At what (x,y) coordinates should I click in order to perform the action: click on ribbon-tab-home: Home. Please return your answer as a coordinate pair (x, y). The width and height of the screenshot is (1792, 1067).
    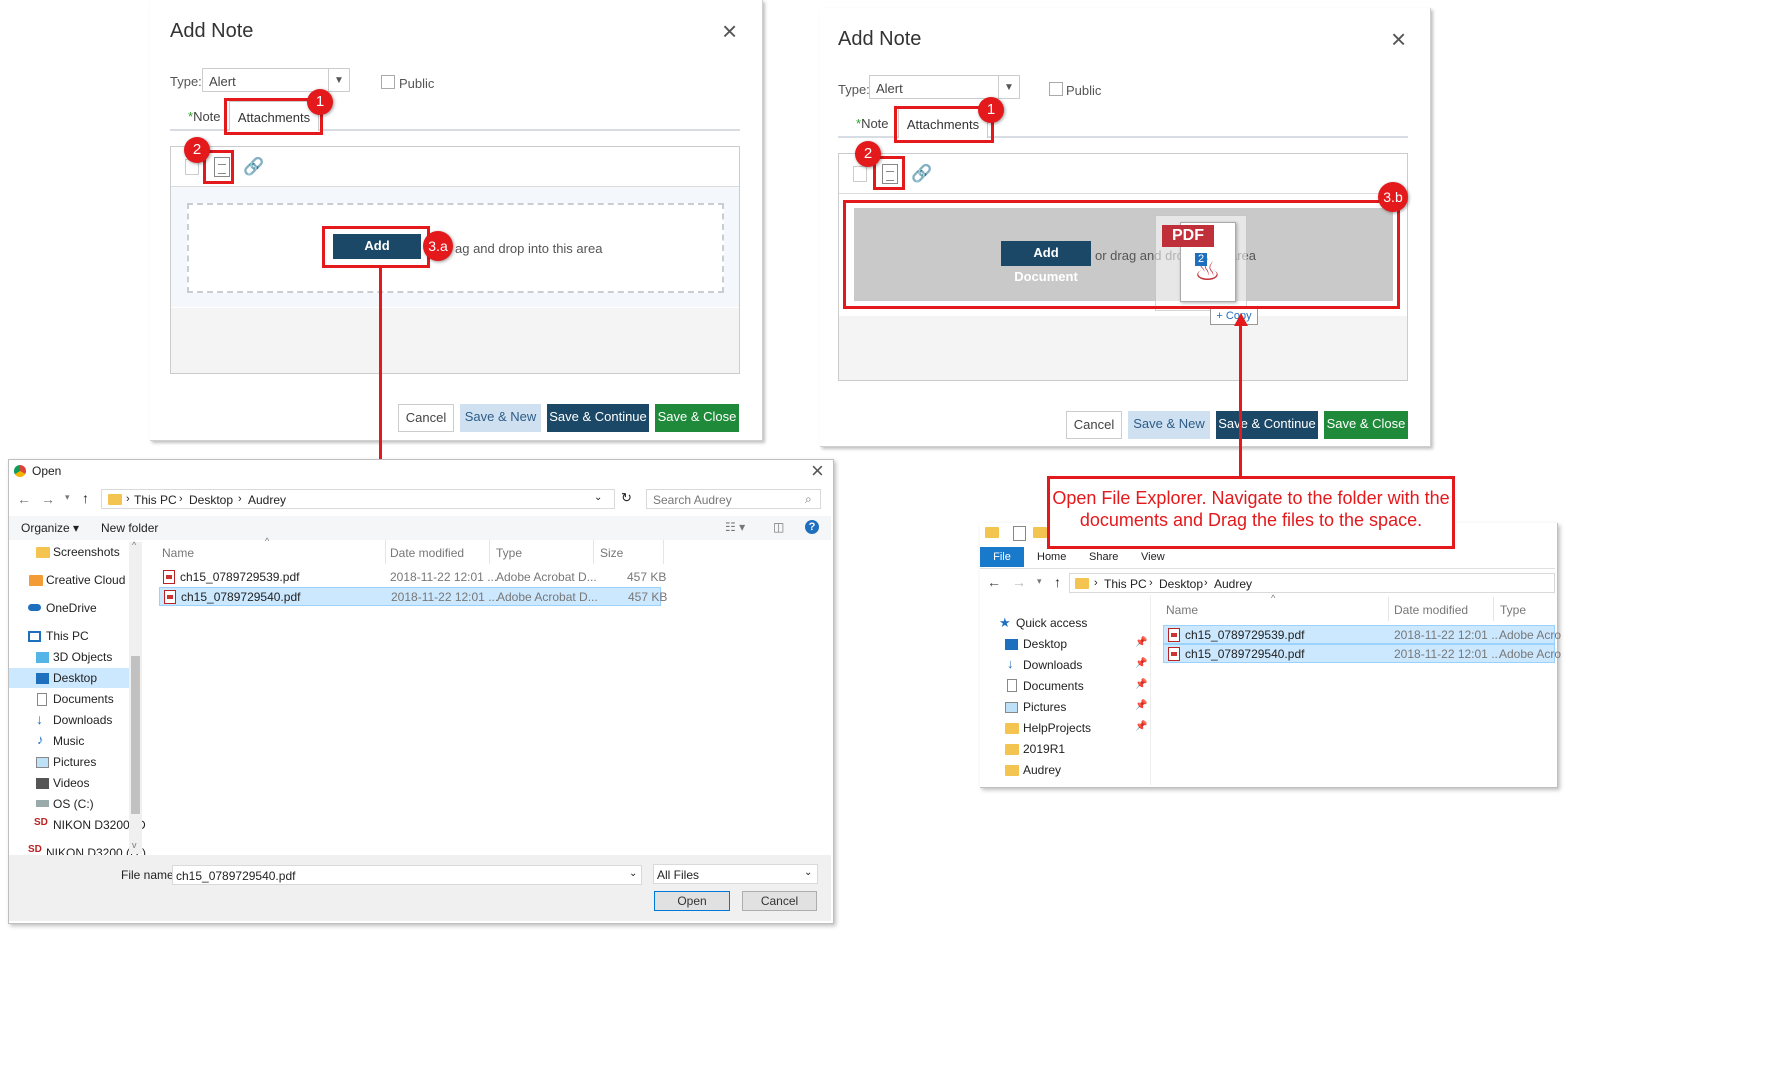
    Looking at the image, I should click on (1051, 557).